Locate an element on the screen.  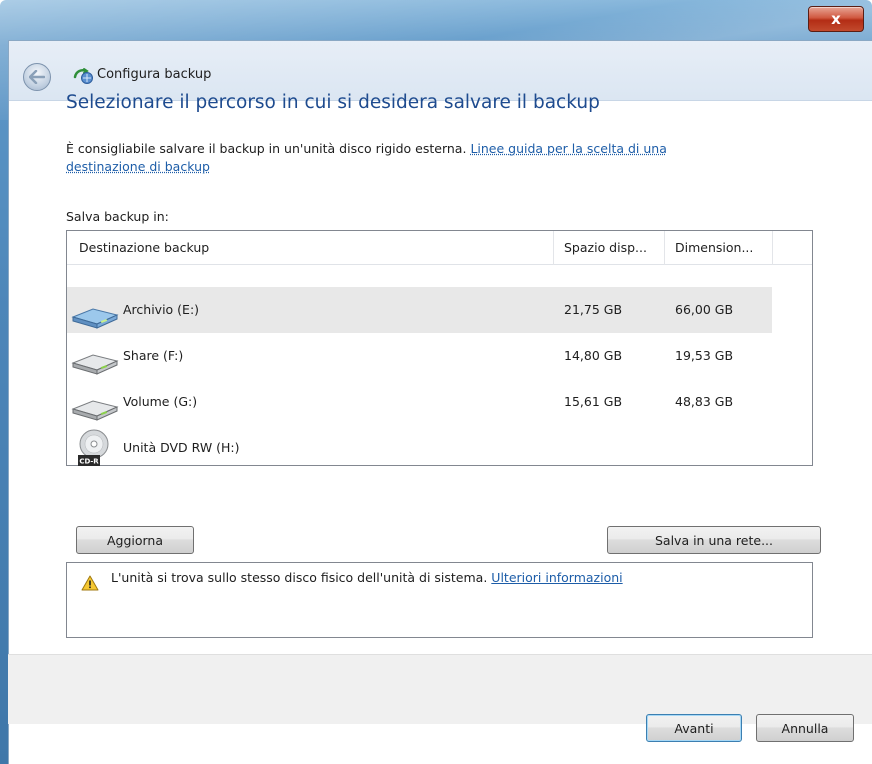
more-info-link: Ulteriori informazioni is located at coordinates (556, 577).